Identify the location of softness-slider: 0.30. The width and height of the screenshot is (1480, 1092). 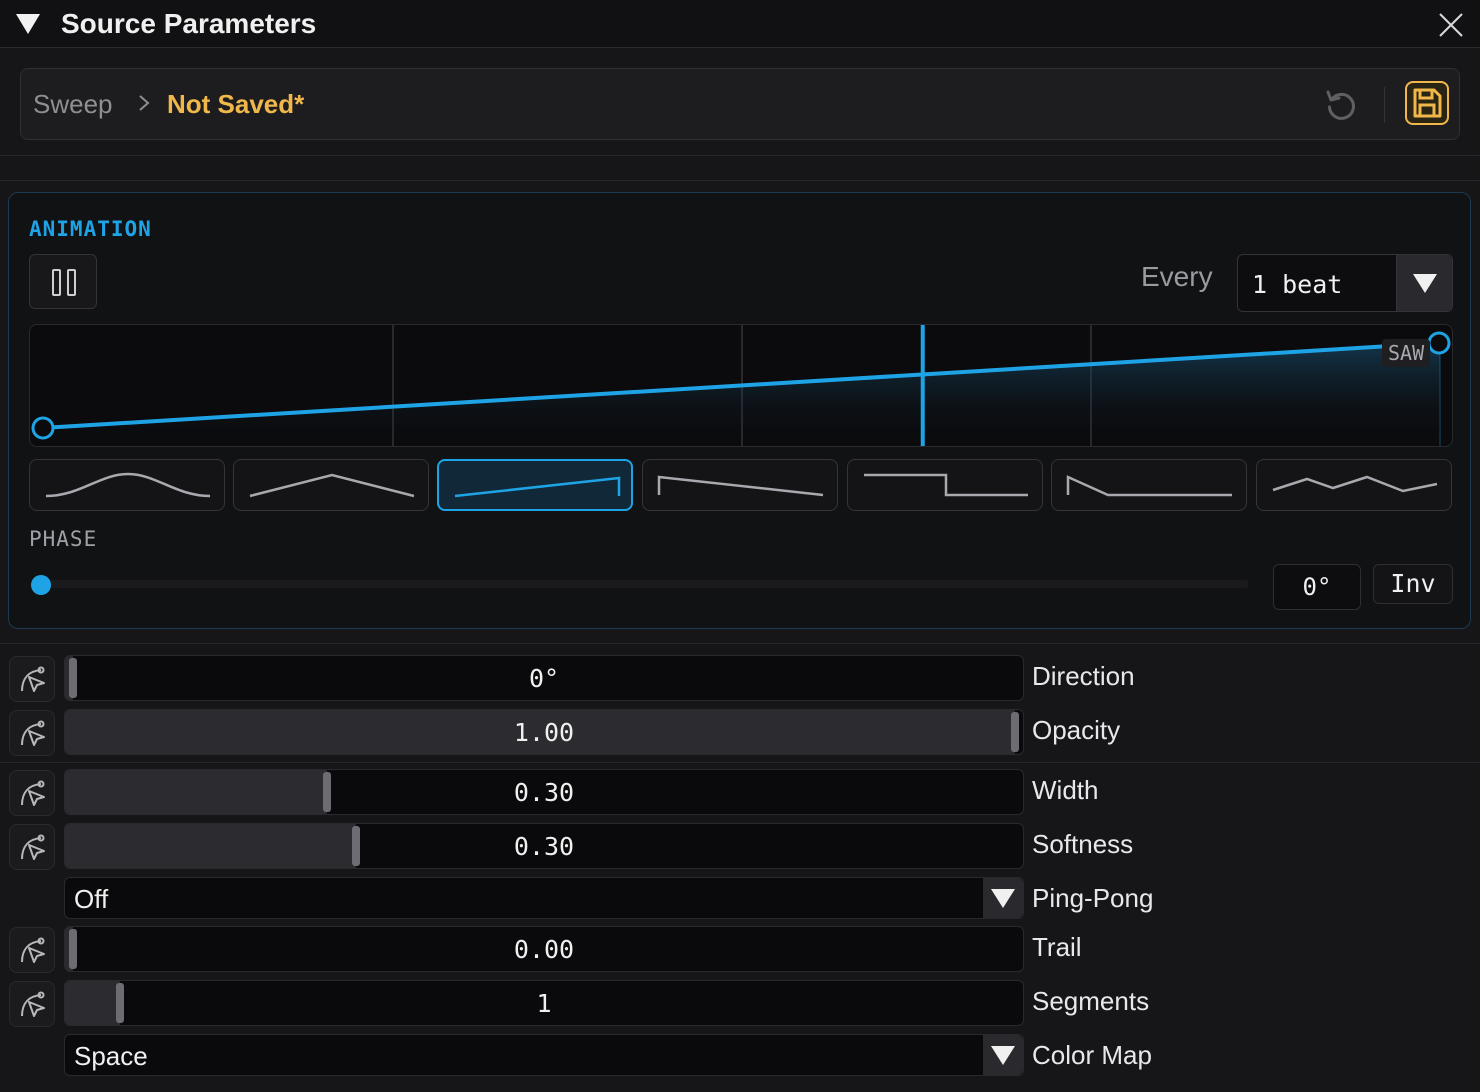
(544, 846).